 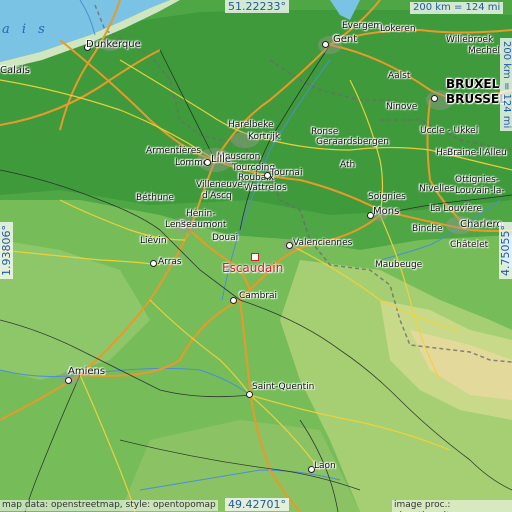 What do you see at coordinates (113, 45) in the screenshot?
I see `city-label-dunkerque: Dunkerque` at bounding box center [113, 45].